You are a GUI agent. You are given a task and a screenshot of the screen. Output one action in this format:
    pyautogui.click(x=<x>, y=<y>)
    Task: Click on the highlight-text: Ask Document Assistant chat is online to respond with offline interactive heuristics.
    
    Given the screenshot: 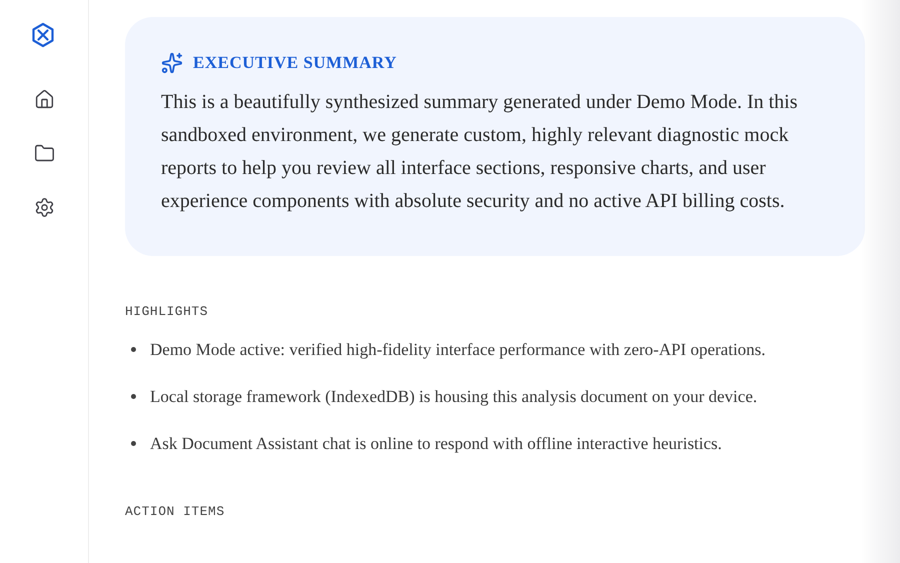 What is the action you would take?
    pyautogui.click(x=436, y=444)
    